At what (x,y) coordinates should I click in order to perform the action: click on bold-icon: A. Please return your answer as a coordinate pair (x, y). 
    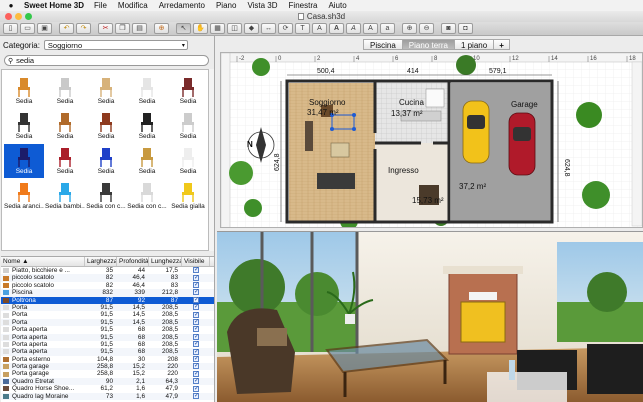
    Looking at the image, I should click on (336, 28).